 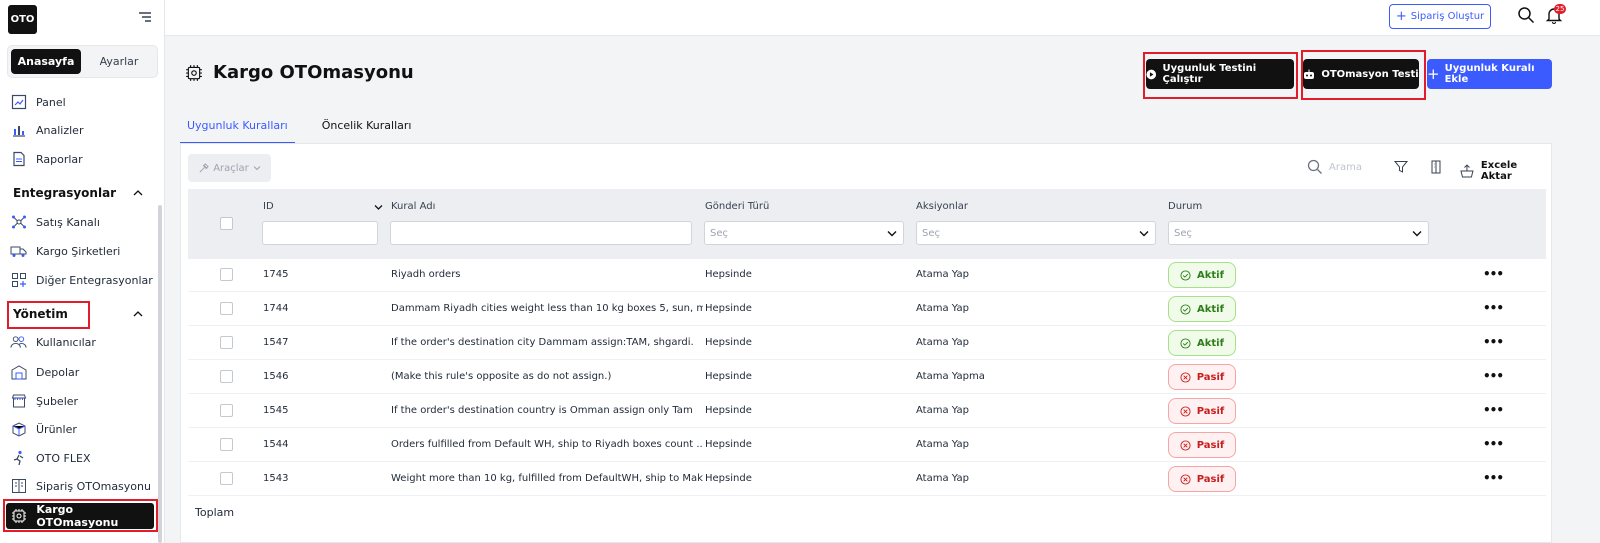 What do you see at coordinates (942, 206) in the screenshot?
I see `col-actions: Aksiyonlar` at bounding box center [942, 206].